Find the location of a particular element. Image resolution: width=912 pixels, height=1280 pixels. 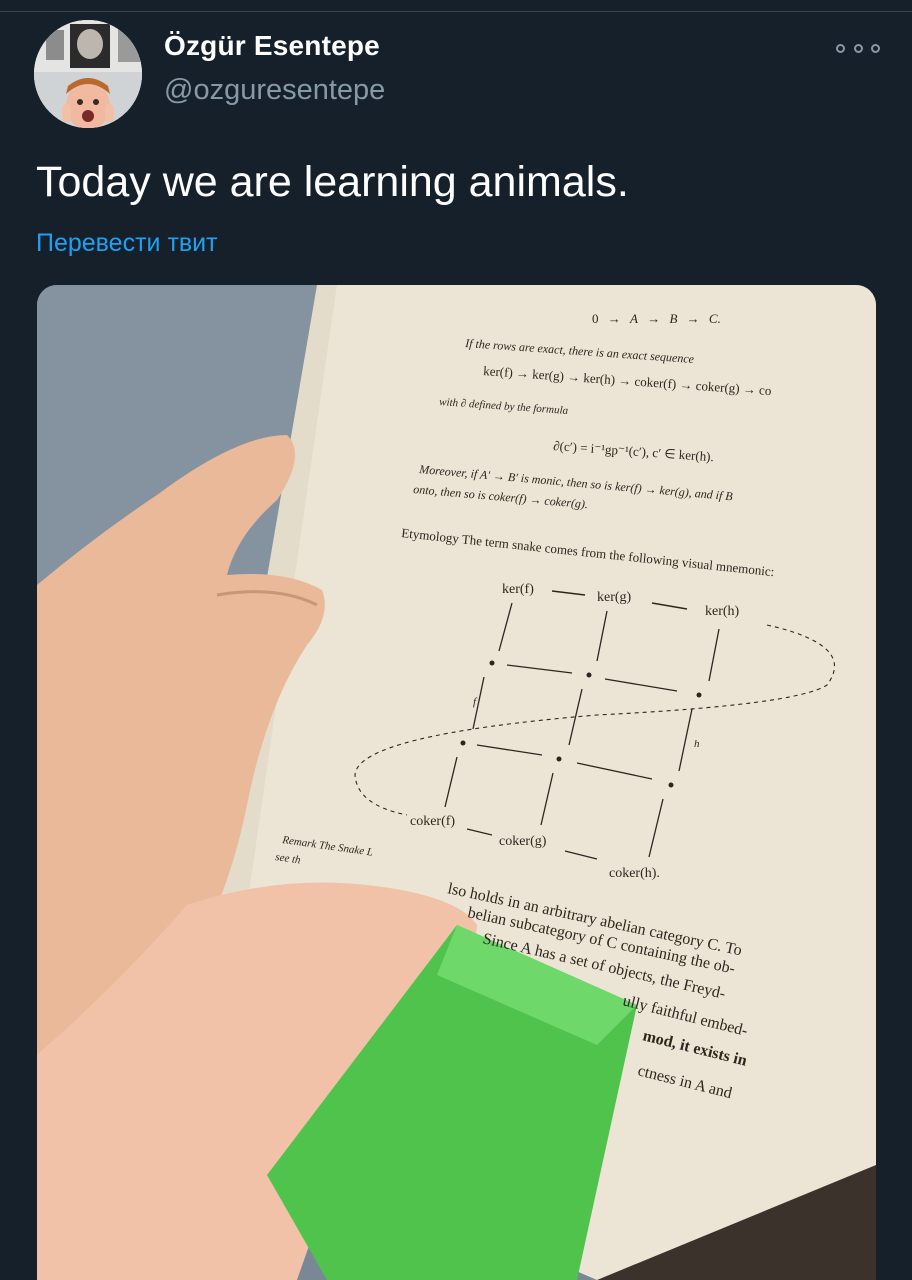

diagram-coker-h: coker(h). is located at coordinates (634, 873).